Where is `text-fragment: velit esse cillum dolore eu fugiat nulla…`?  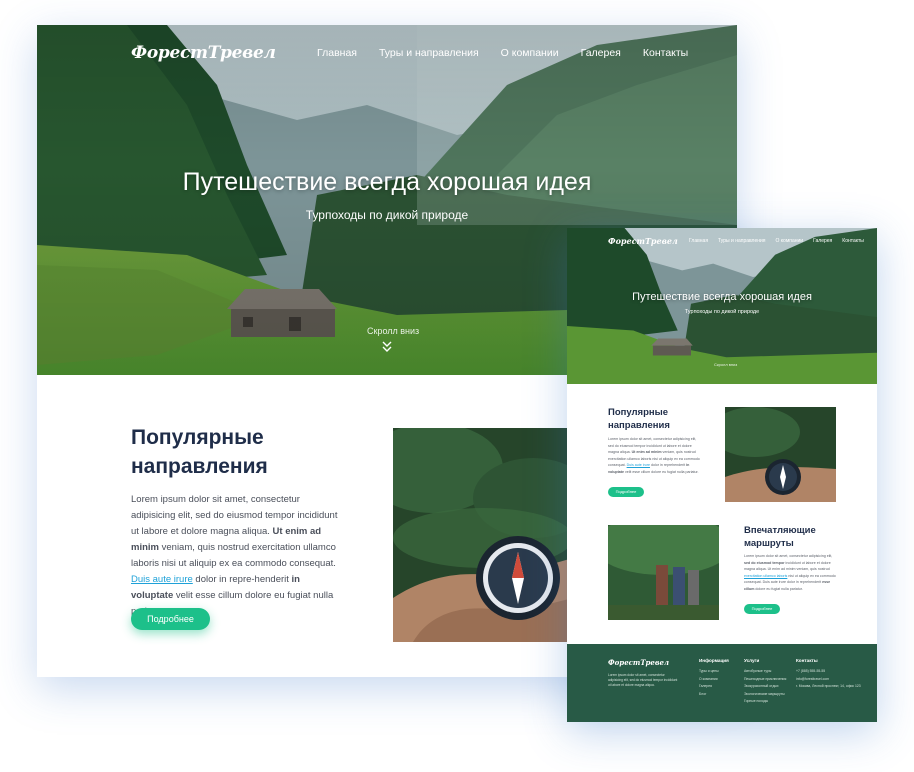 text-fragment: velit esse cillum dolore eu fugiat nulla… is located at coordinates (661, 471).